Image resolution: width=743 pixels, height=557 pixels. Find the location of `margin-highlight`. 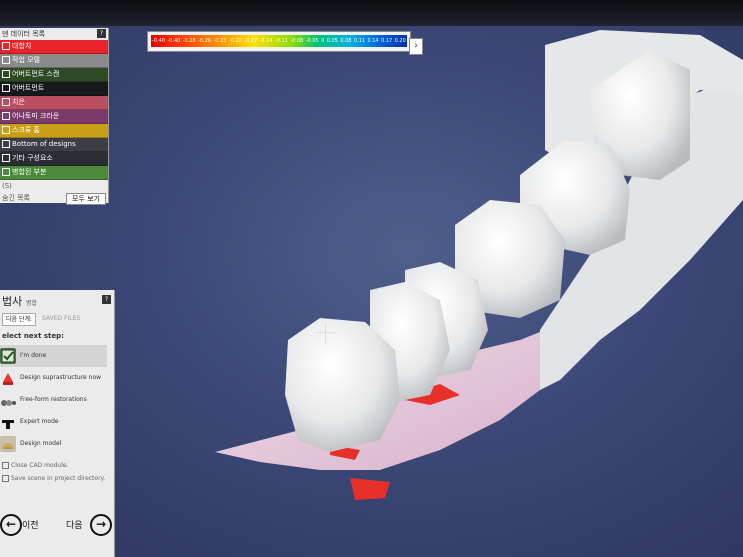

margin-highlight is located at coordinates (370, 489).